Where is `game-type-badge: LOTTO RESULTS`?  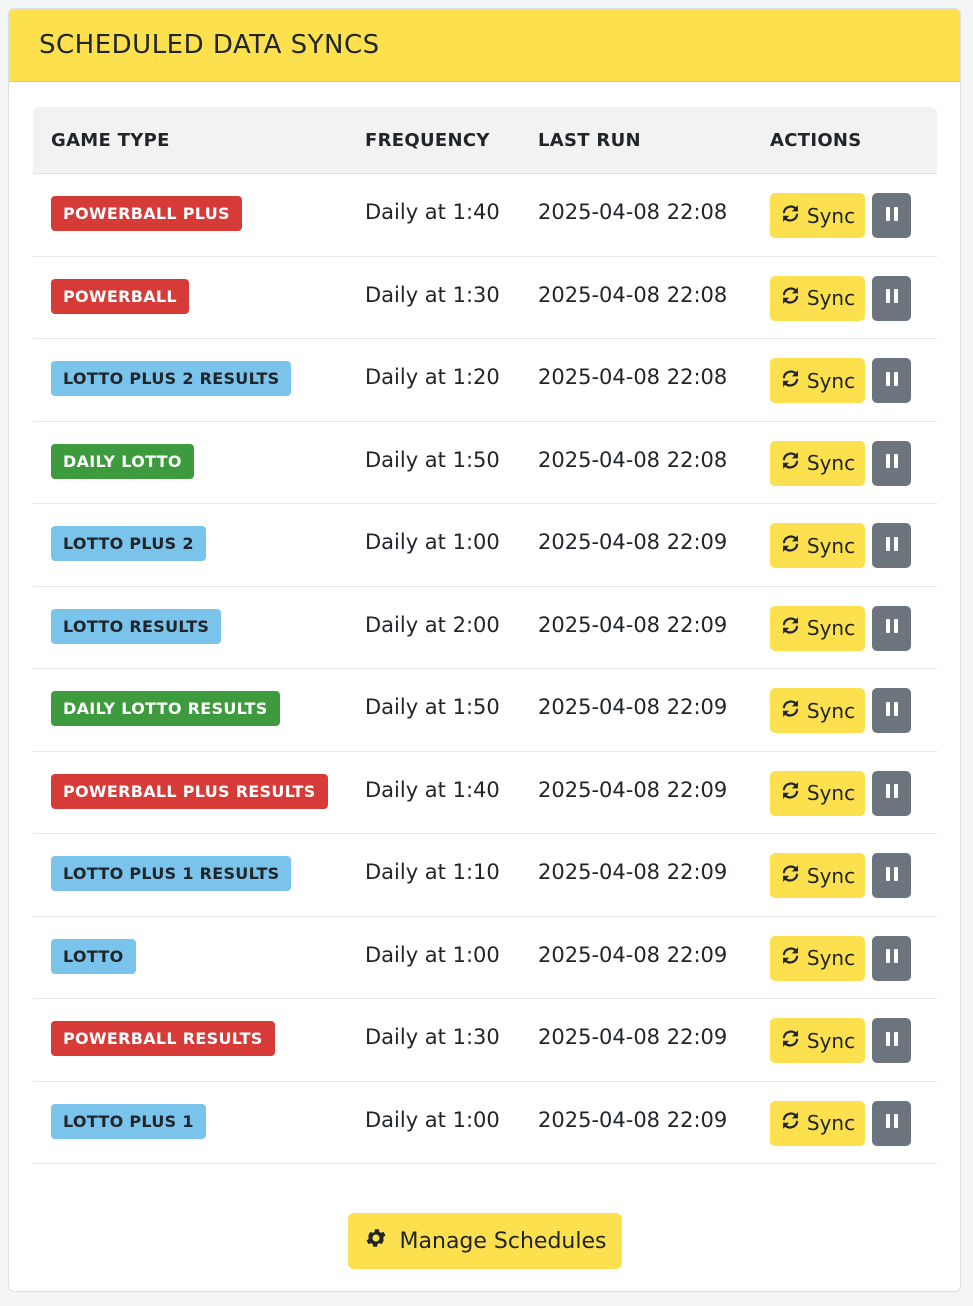
game-type-badge: LOTTO RESULTS is located at coordinates (136, 626).